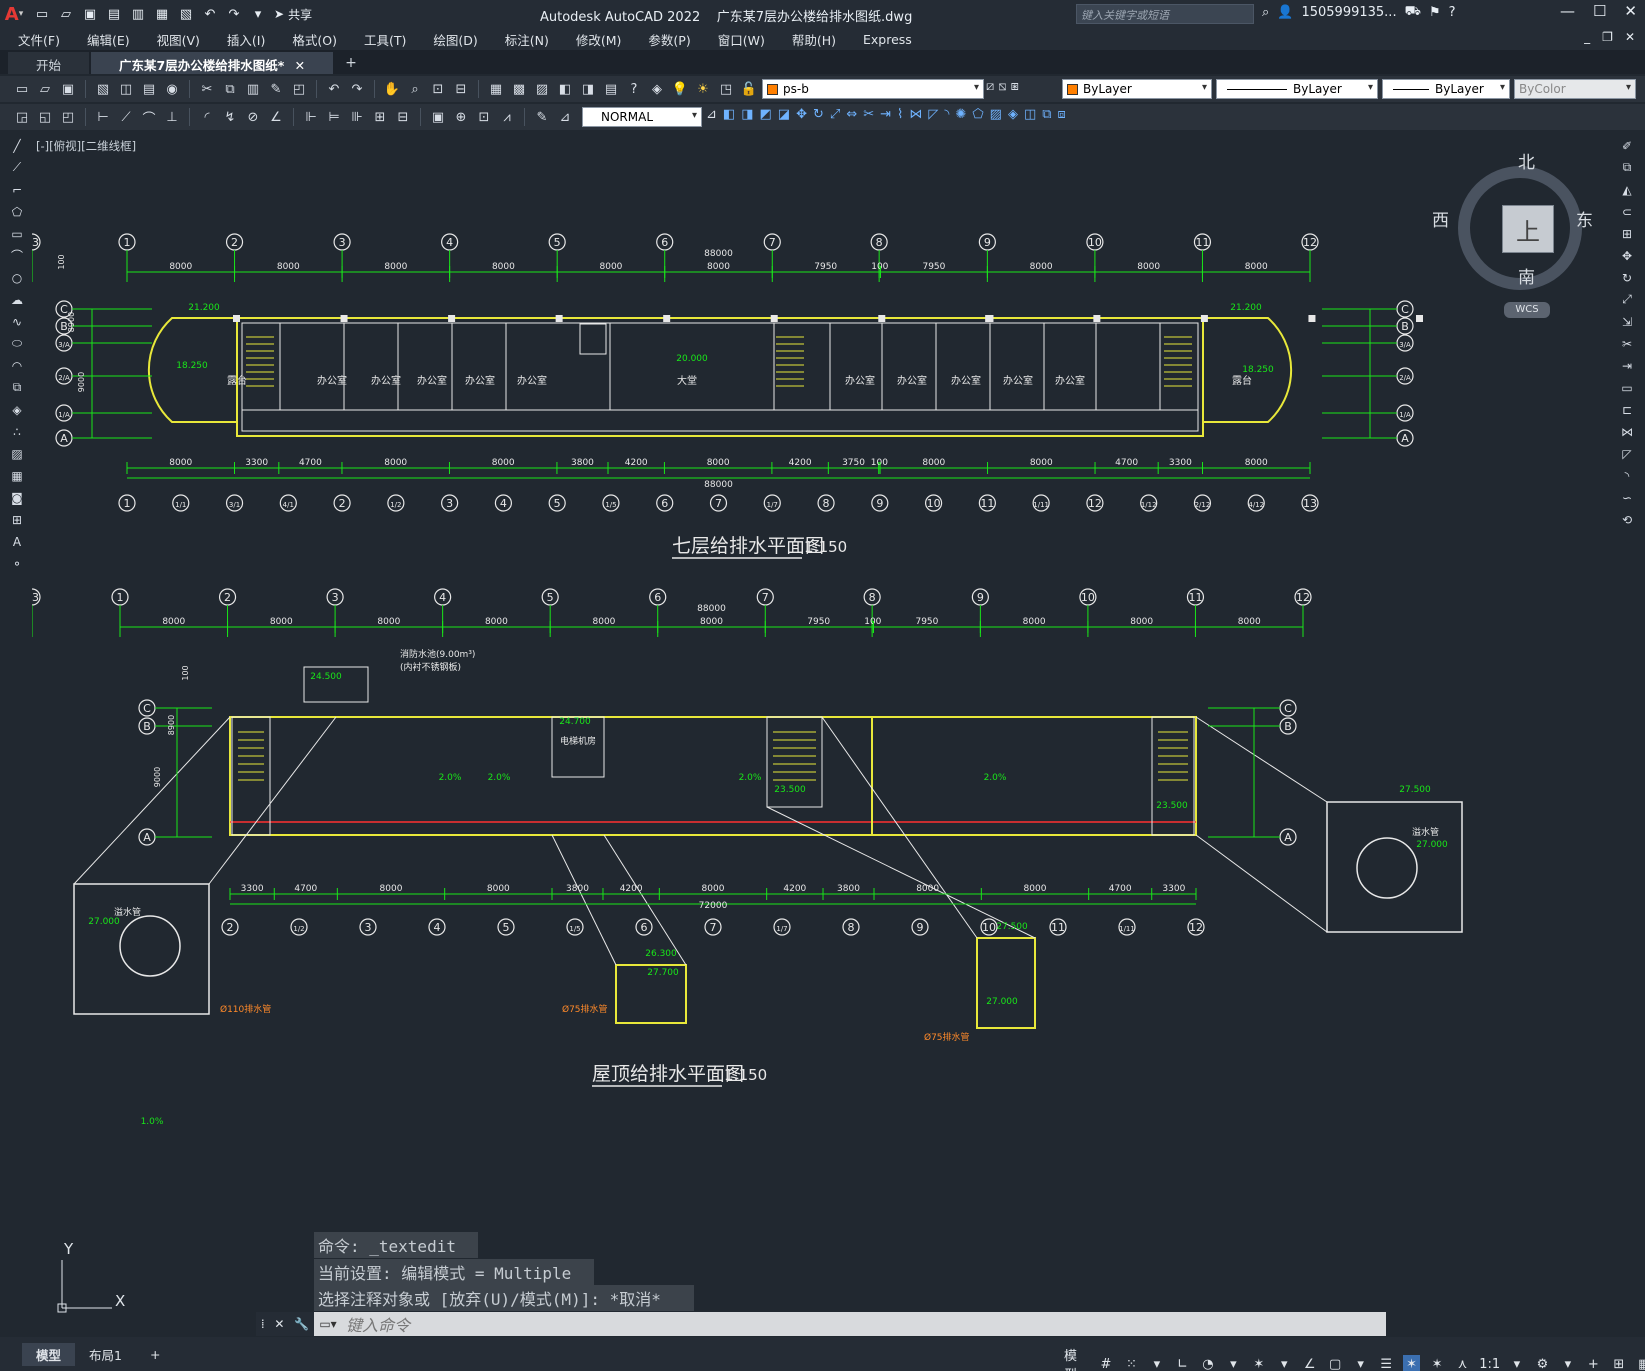 This screenshot has height=1371, width=1645. I want to click on dim-break-icon: ⊟, so click(403, 117).